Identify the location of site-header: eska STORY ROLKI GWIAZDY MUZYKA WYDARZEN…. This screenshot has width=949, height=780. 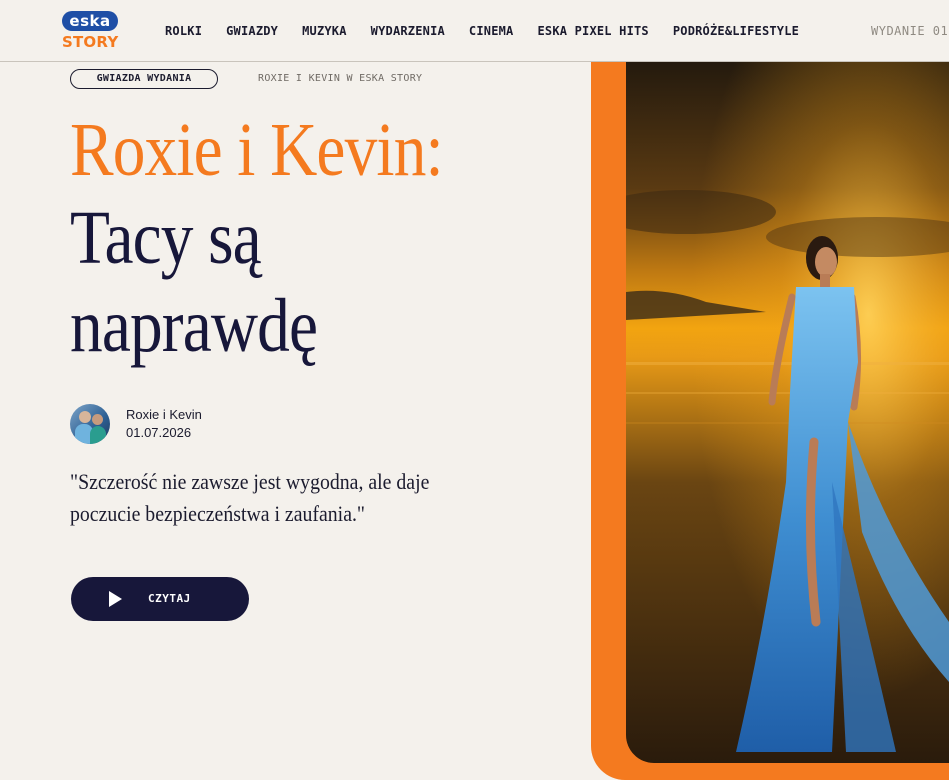
(474, 31).